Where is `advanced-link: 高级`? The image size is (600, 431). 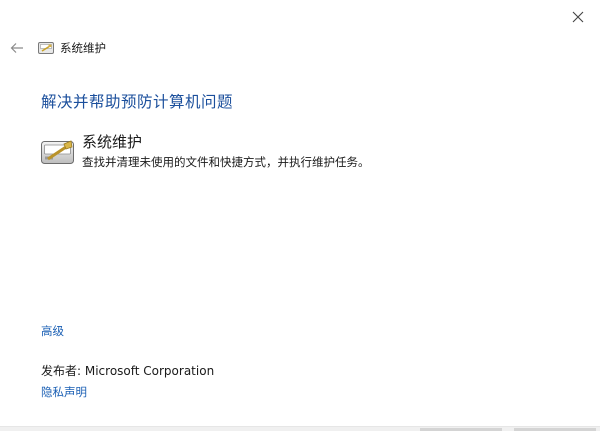 advanced-link: 高级 is located at coordinates (52, 331).